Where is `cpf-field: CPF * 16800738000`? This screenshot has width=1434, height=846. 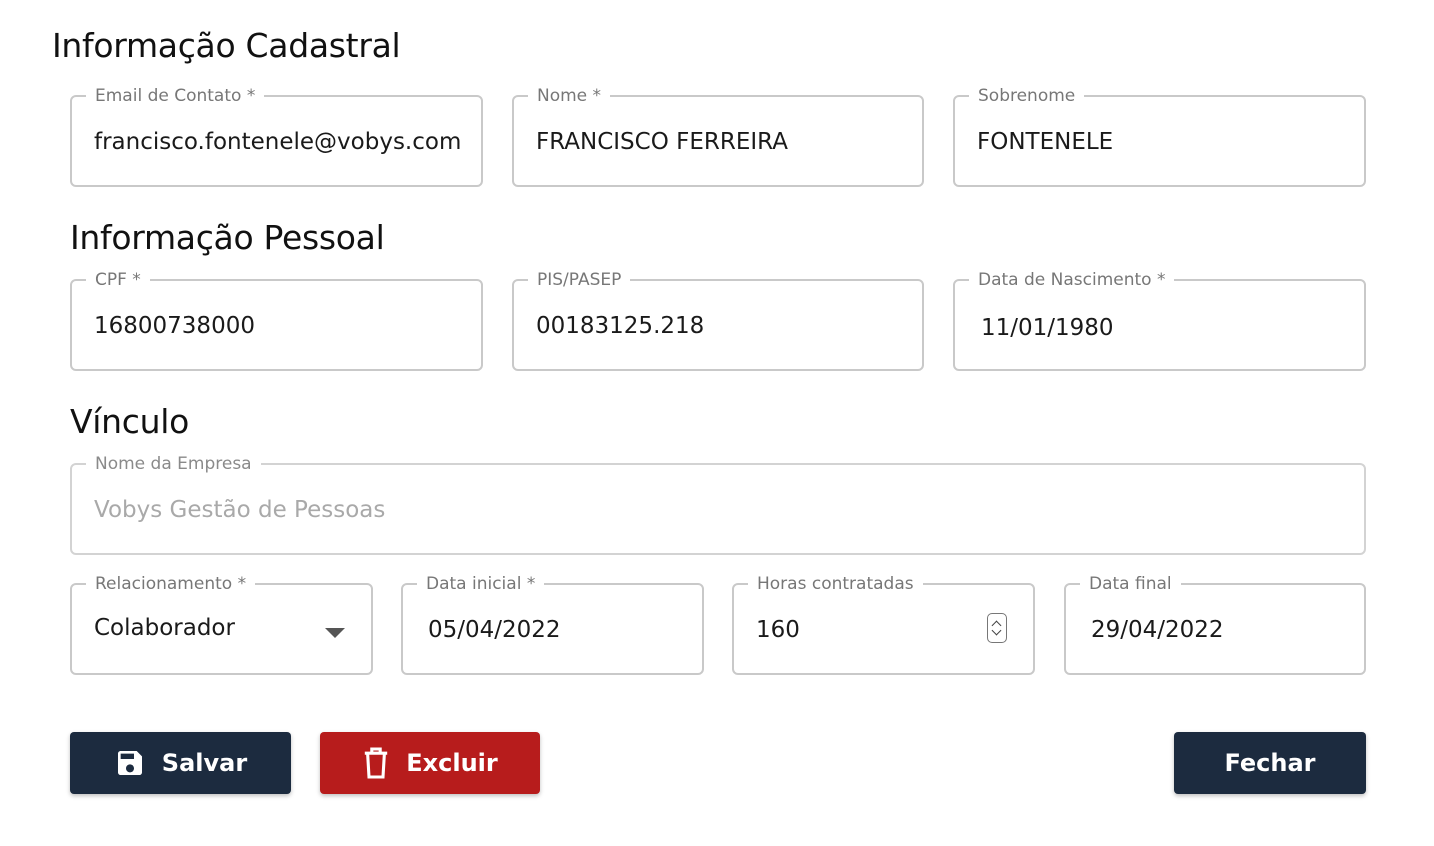
cpf-field: CPF * 16800738000 is located at coordinates (276, 320).